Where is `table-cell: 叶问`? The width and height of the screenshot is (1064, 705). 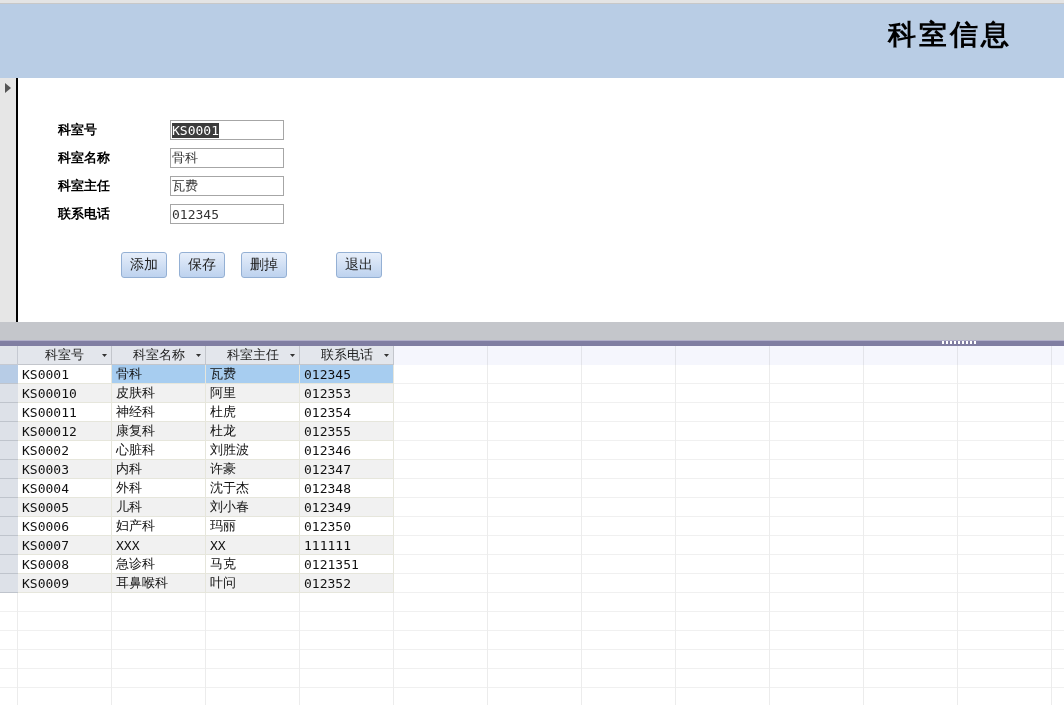
table-cell: 叶问 is located at coordinates (253, 583).